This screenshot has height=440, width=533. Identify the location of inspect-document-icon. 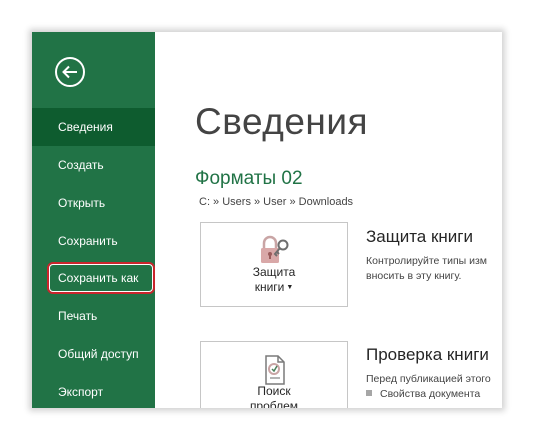
(275, 370).